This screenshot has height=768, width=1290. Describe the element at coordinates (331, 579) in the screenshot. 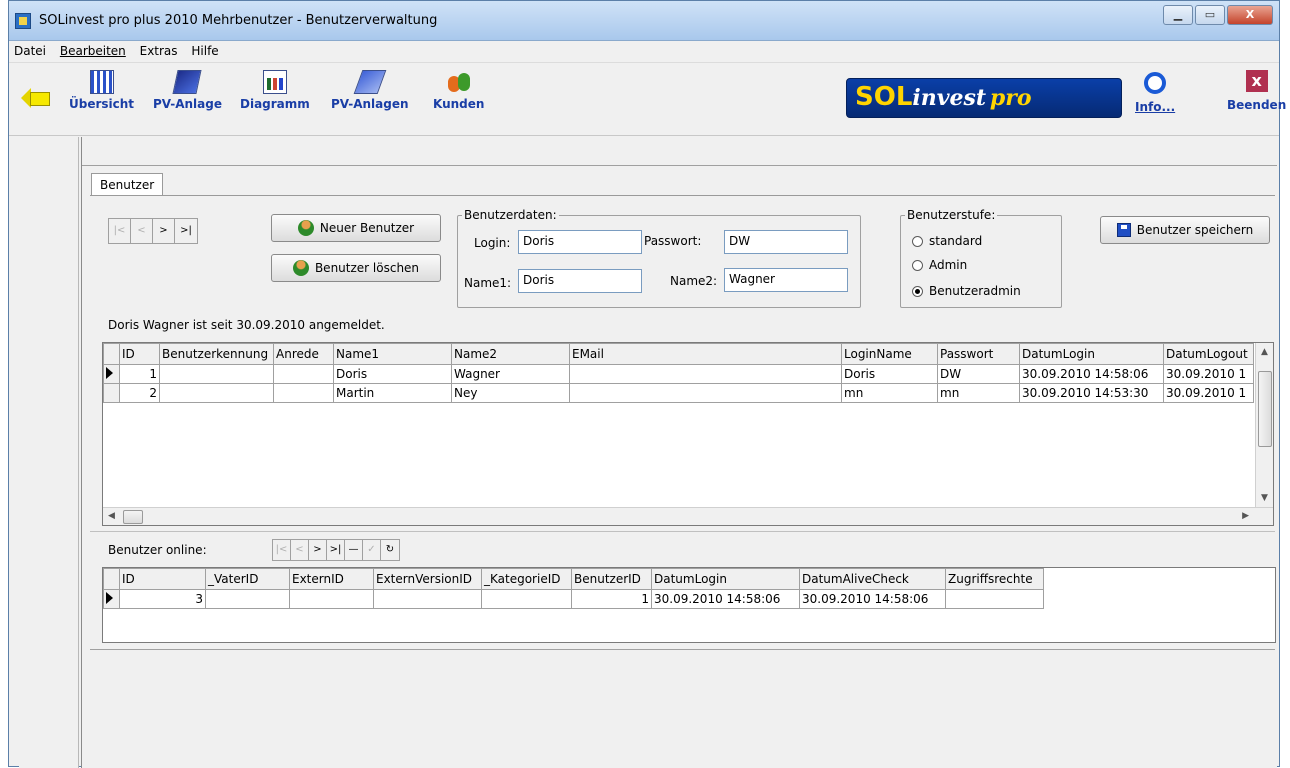

I see `col-header: ExternID` at that location.